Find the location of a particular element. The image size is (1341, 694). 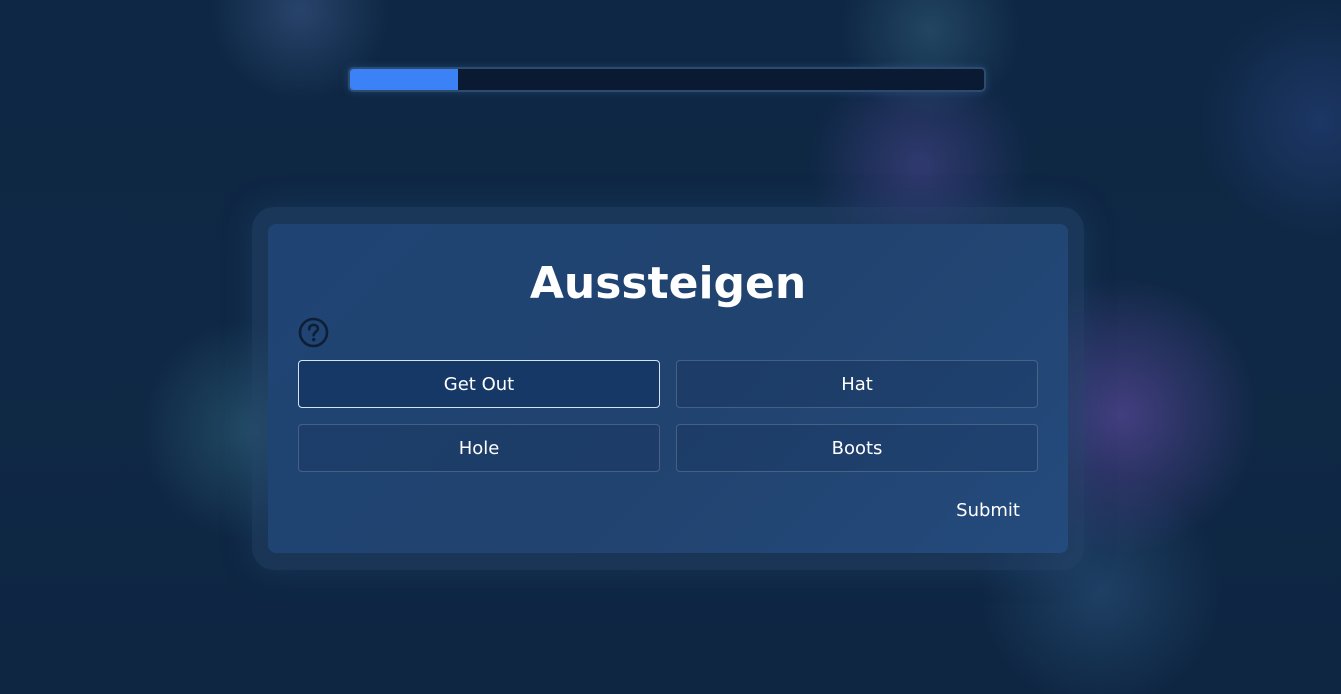

option-hat-button: Hat is located at coordinates (857, 384).